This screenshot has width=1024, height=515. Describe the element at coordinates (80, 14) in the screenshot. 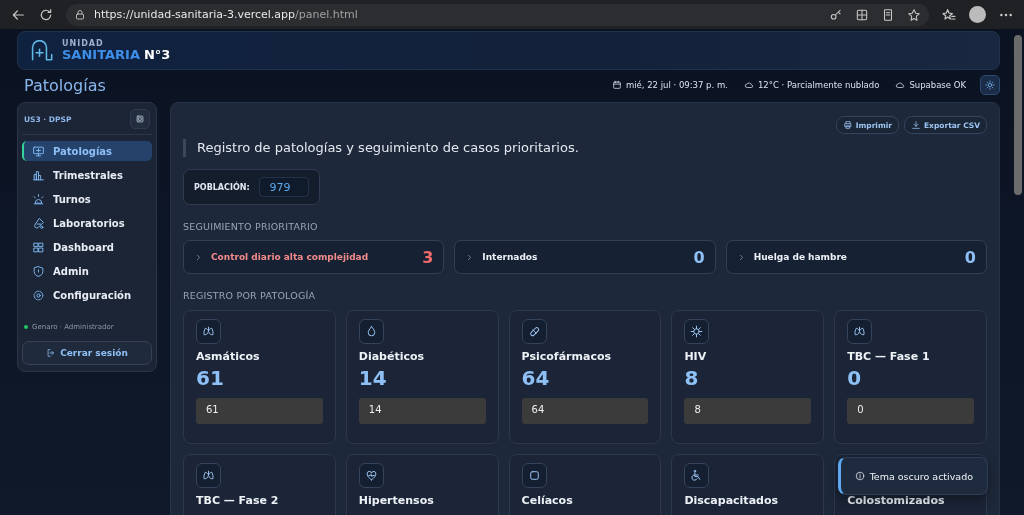

I see `site-info-icon` at that location.